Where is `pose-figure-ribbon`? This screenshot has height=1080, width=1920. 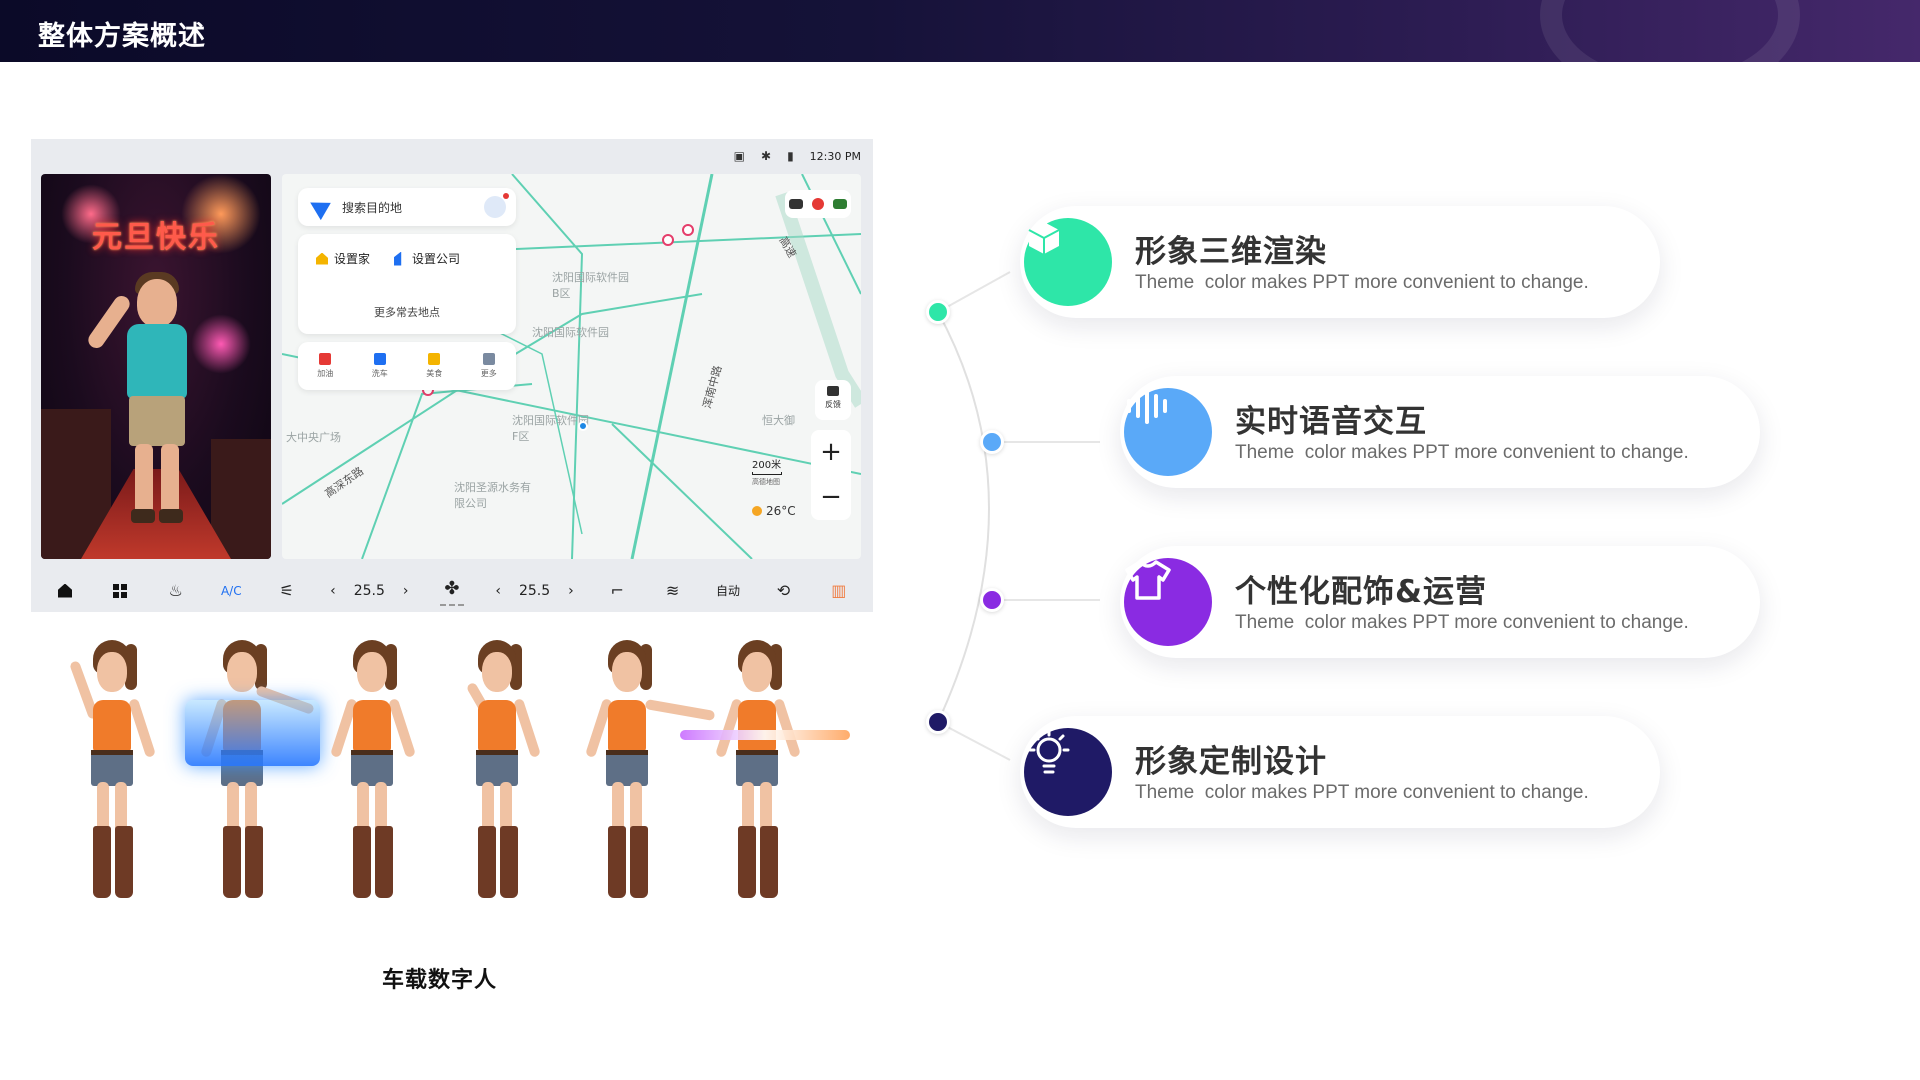
pose-figure-ribbon is located at coordinates (765, 775).